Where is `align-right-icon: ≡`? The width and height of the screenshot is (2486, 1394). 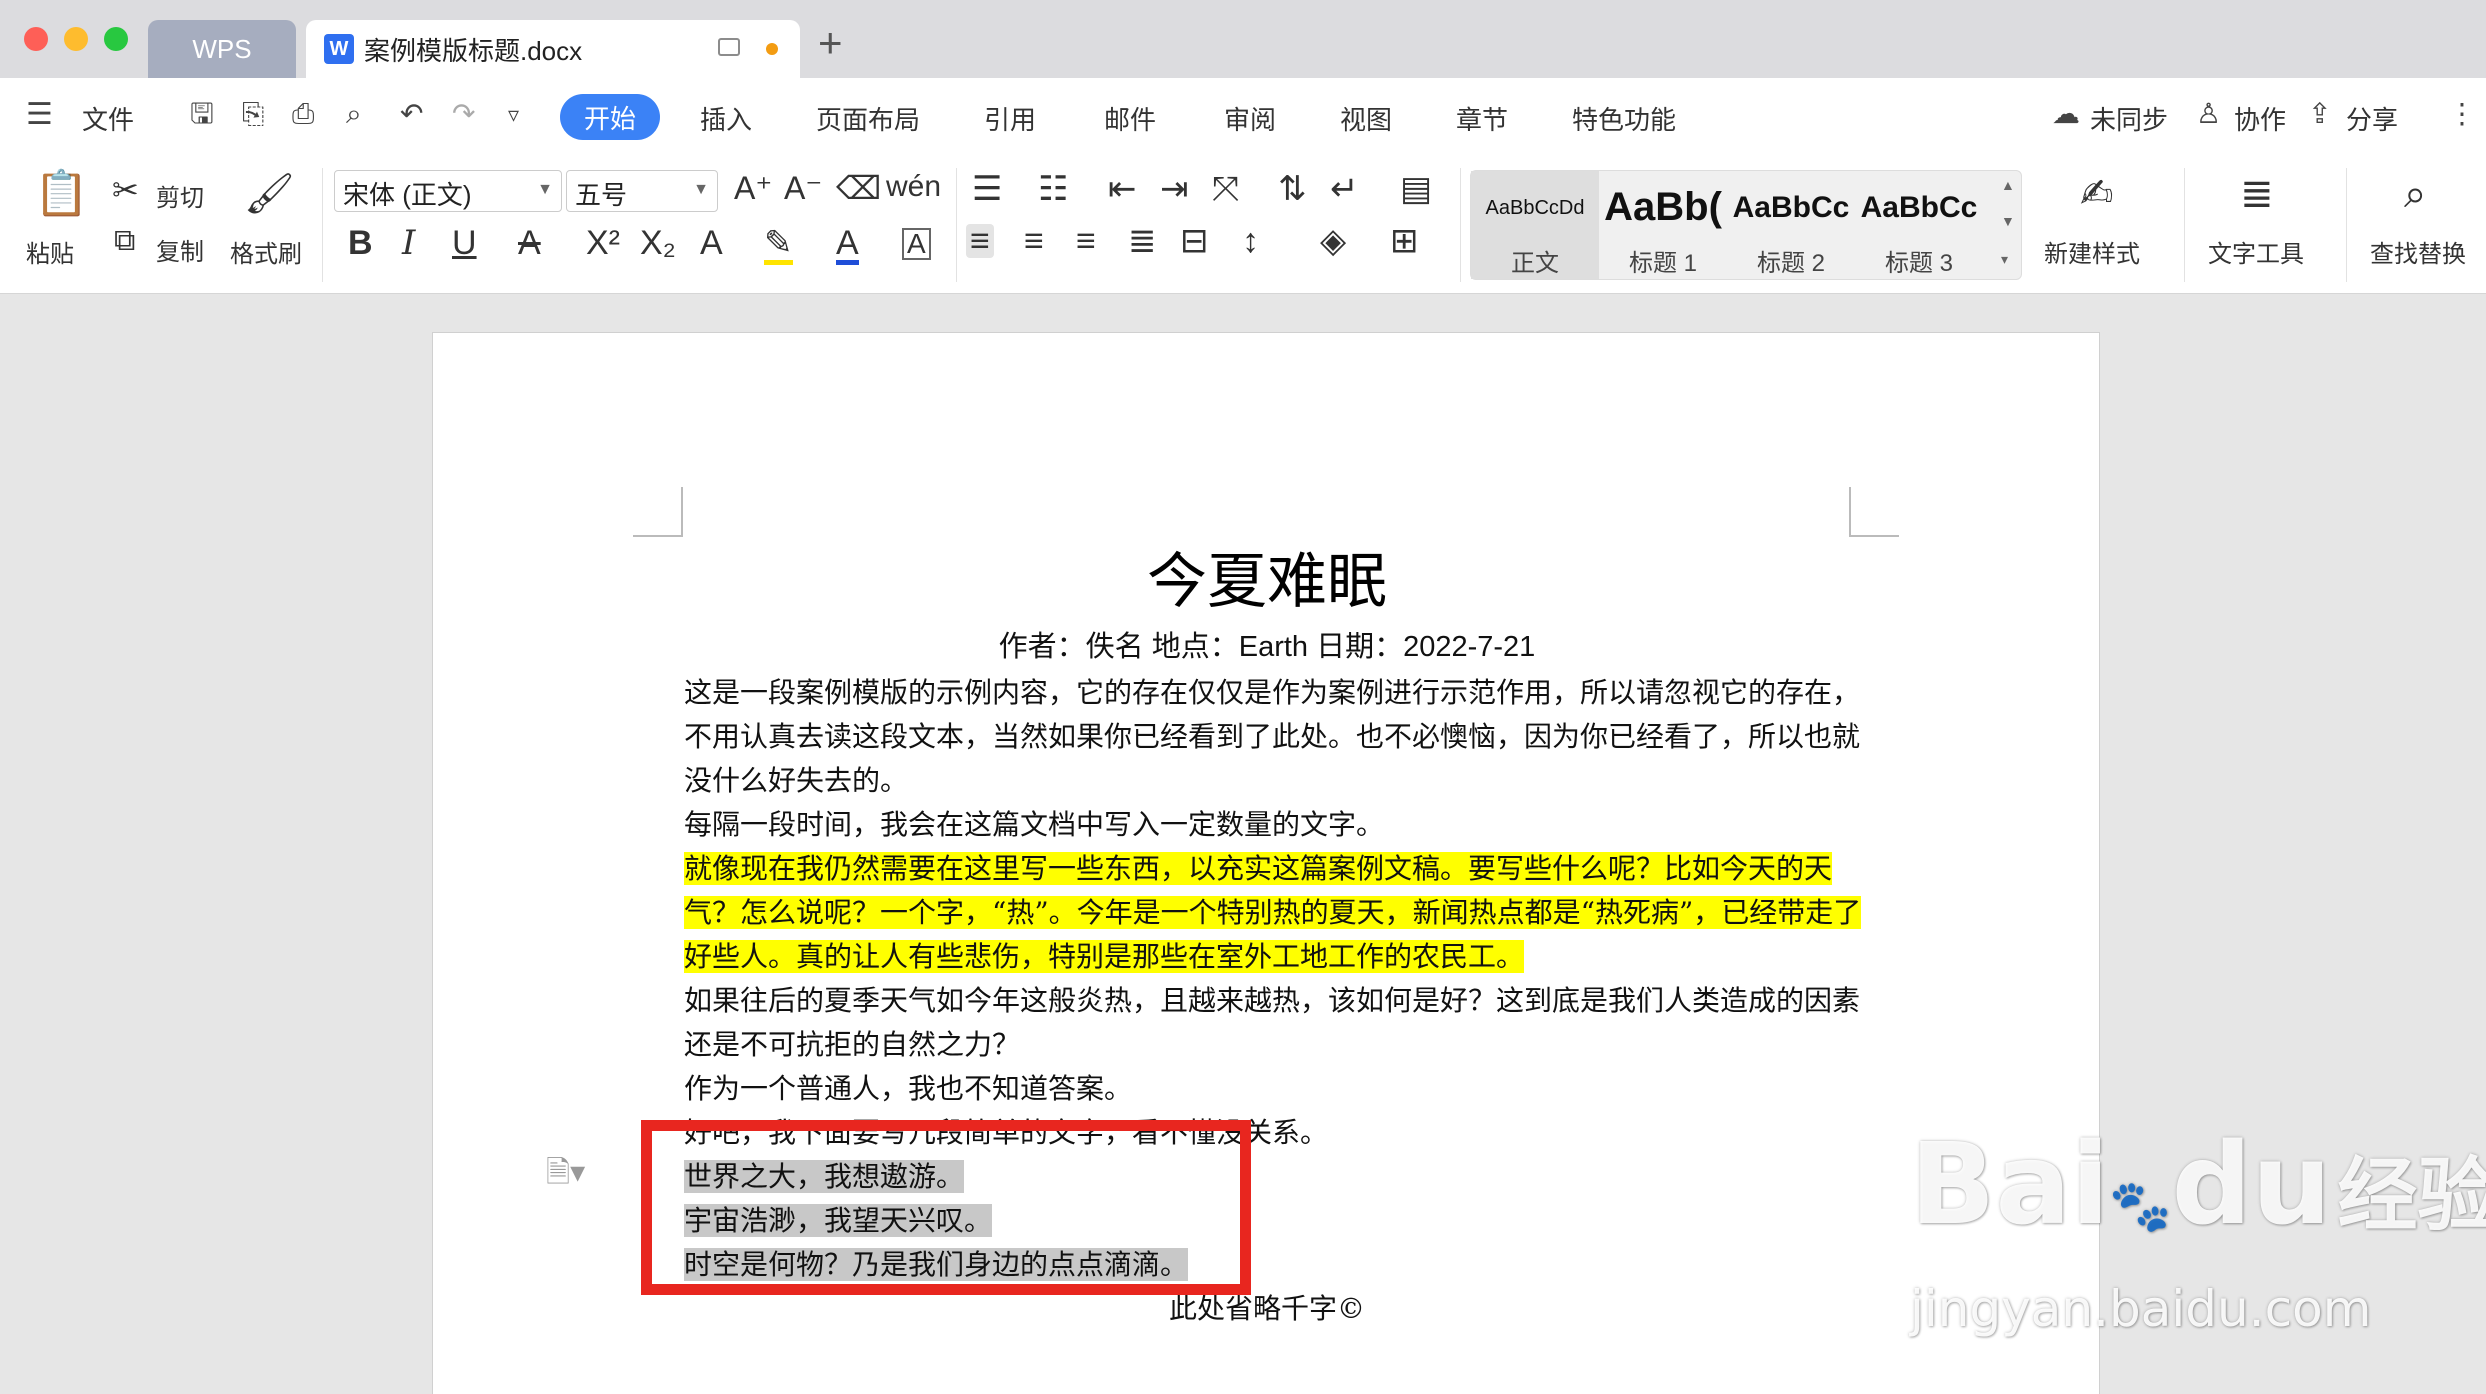 align-right-icon: ≡ is located at coordinates (1086, 241).